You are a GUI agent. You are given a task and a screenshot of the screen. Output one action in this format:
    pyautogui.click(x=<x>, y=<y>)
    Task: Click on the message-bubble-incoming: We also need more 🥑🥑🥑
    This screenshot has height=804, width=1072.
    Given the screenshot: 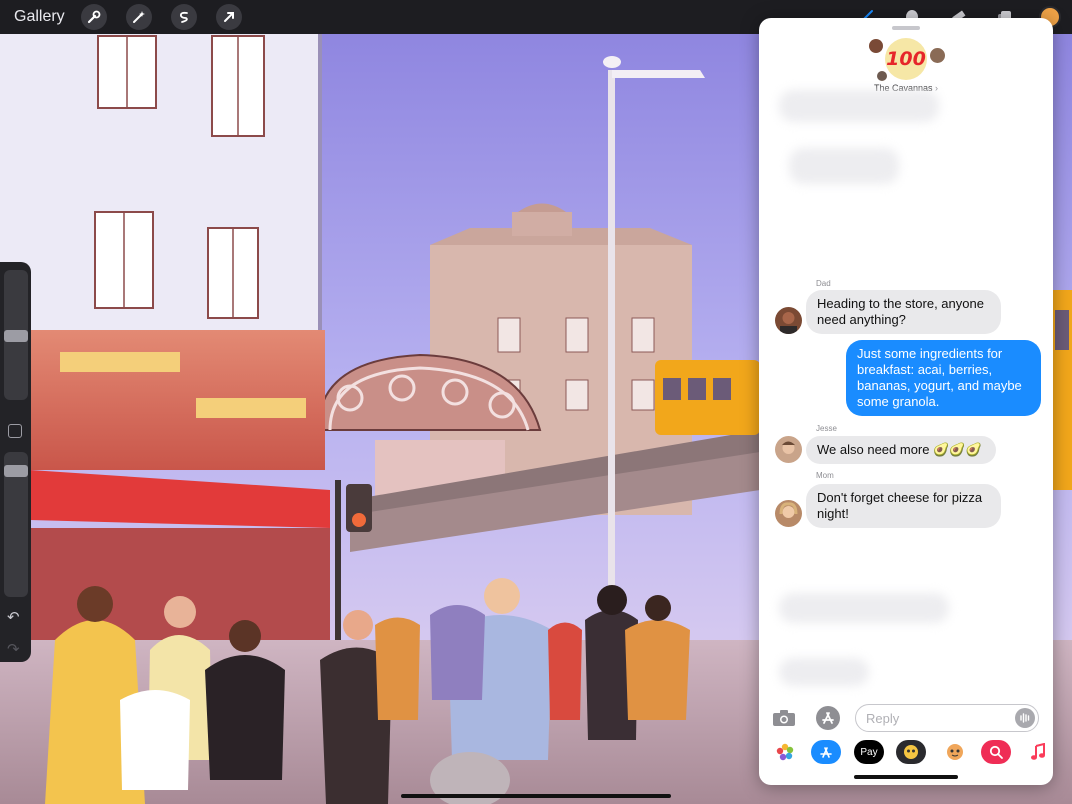 What is the action you would take?
    pyautogui.click(x=901, y=450)
    